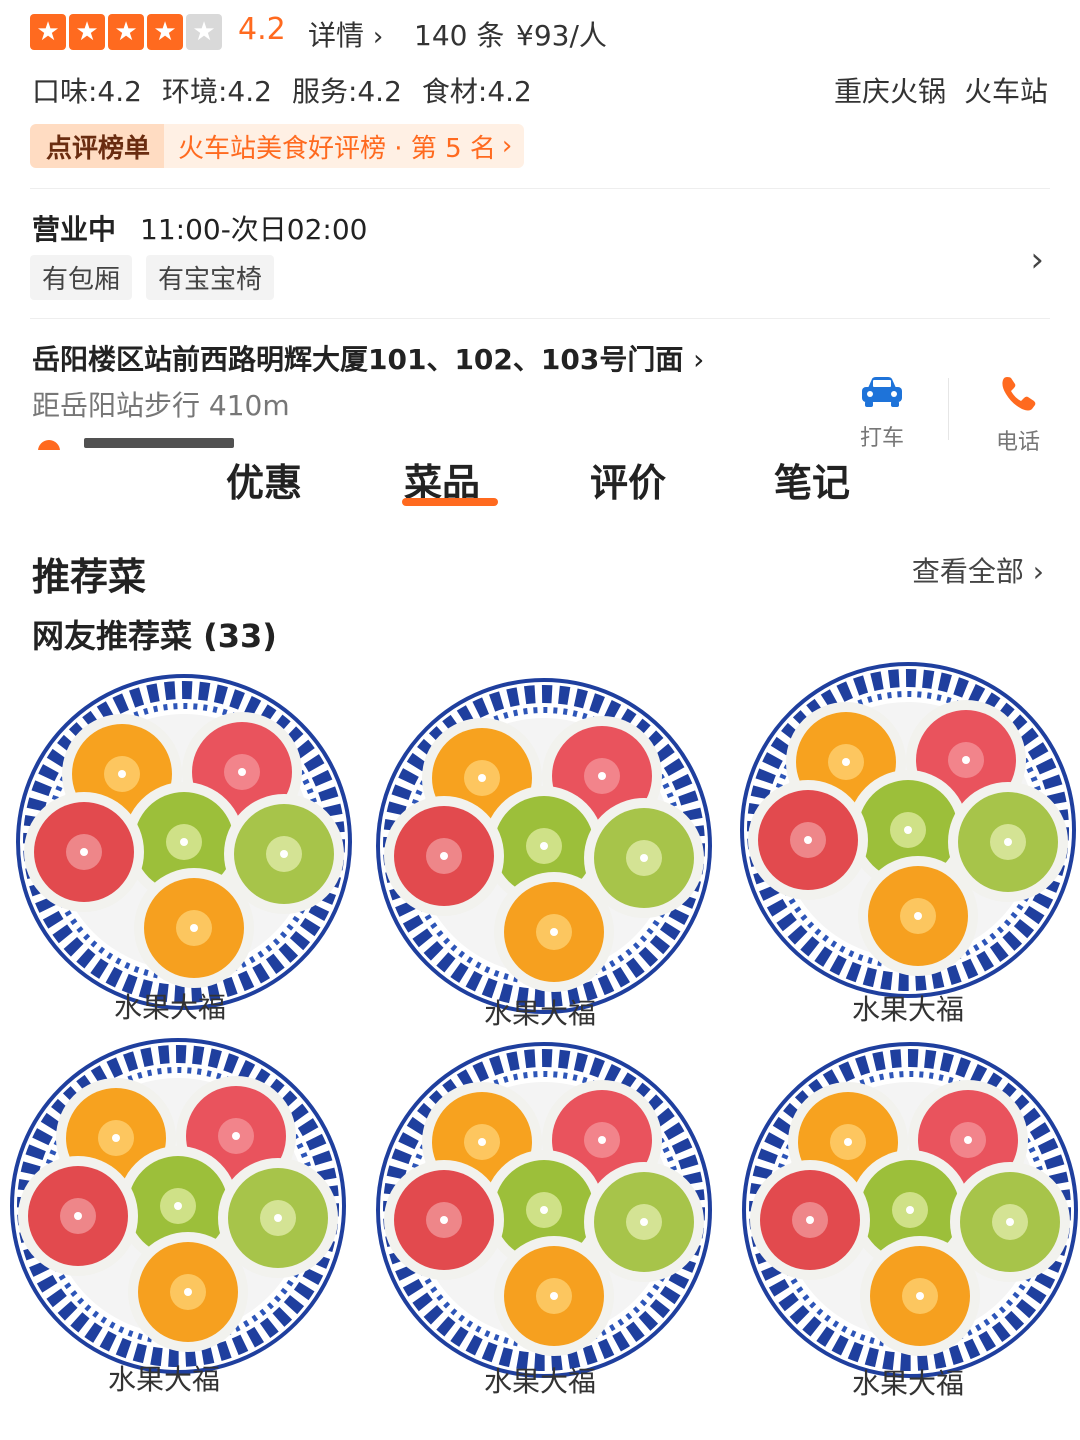 The height and width of the screenshot is (1440, 1080). I want to click on phone-button: 电话, so click(1018, 415).